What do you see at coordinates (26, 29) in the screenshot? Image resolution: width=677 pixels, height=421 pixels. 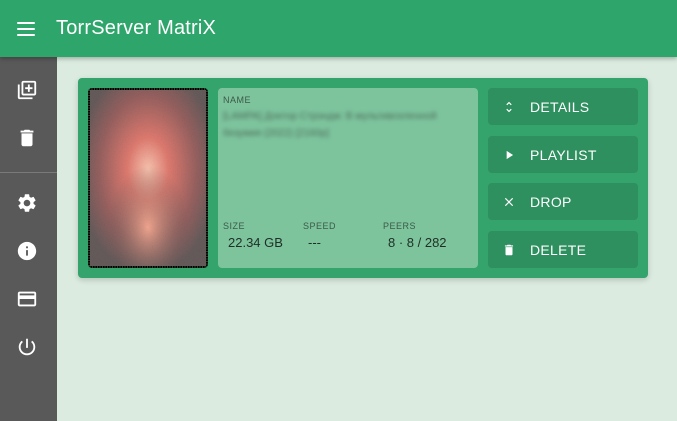 I see `menu-icon` at bounding box center [26, 29].